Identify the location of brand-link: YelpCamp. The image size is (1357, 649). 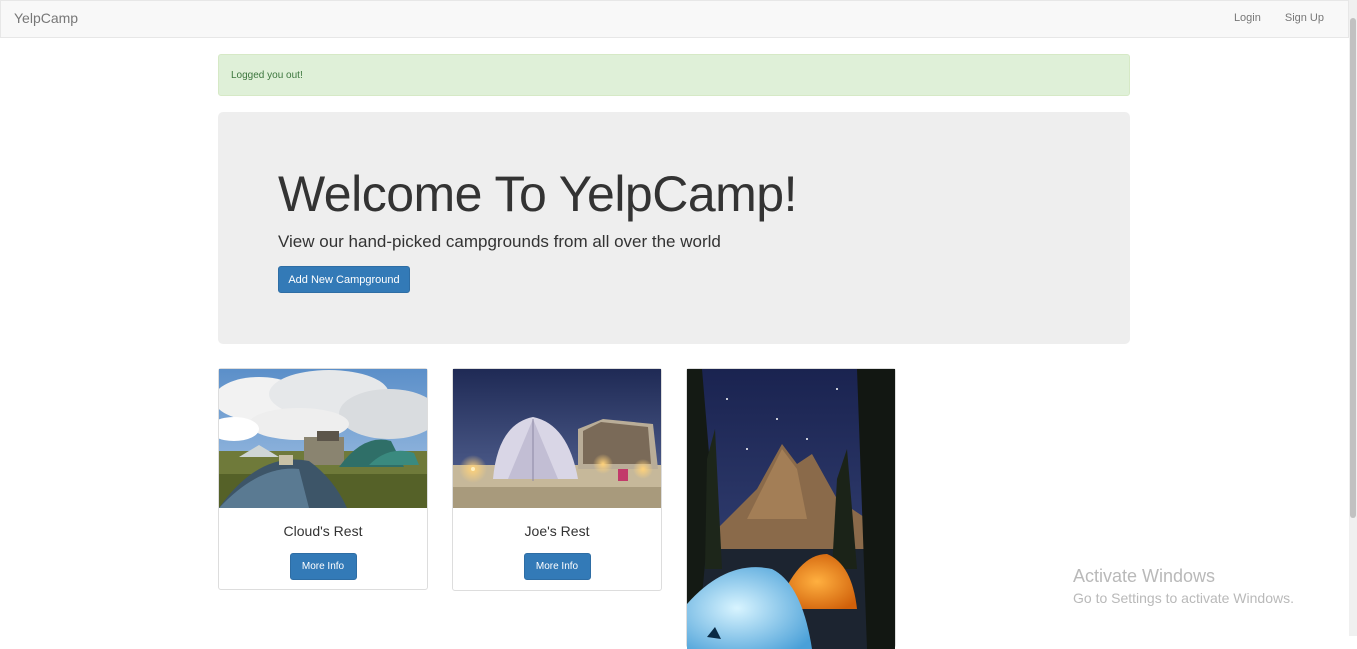
(46, 18).